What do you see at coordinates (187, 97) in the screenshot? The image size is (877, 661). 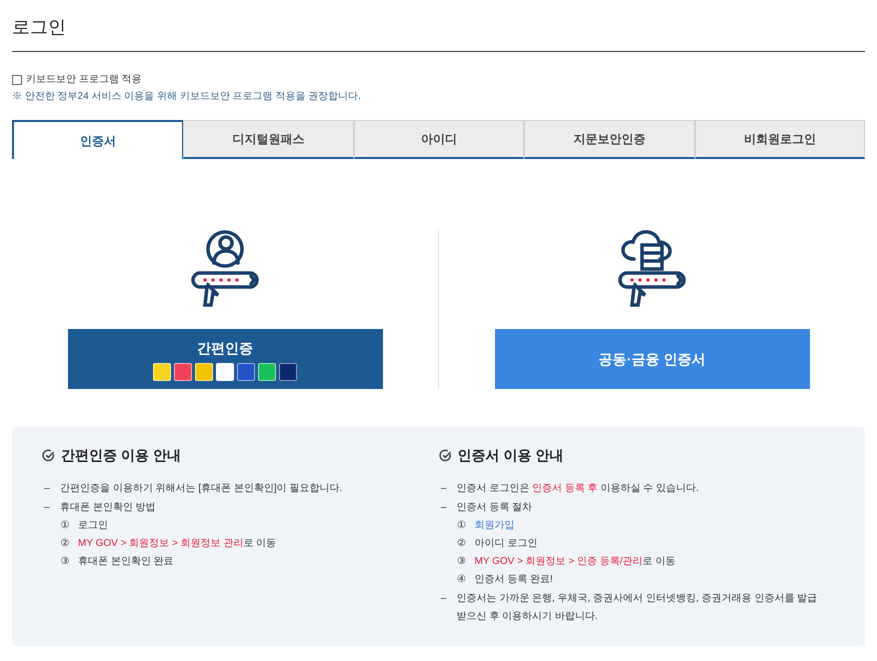 I see `notice-text: ※ 안전한 정부24 서비스 이용을 위해 키보드보안 프로그램 적용을 권장합니다.` at bounding box center [187, 97].